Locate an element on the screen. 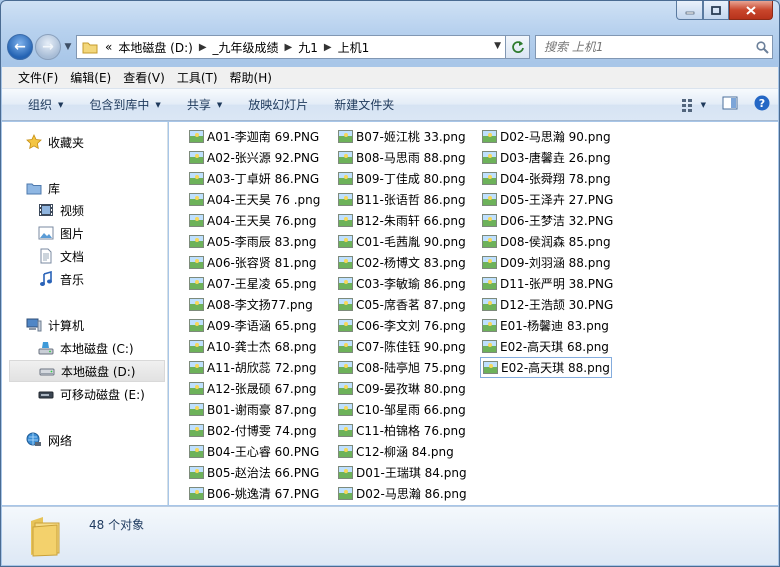 The height and width of the screenshot is (567, 780). breadcrumb-grade-scores: _九年级成绩 is located at coordinates (246, 47).